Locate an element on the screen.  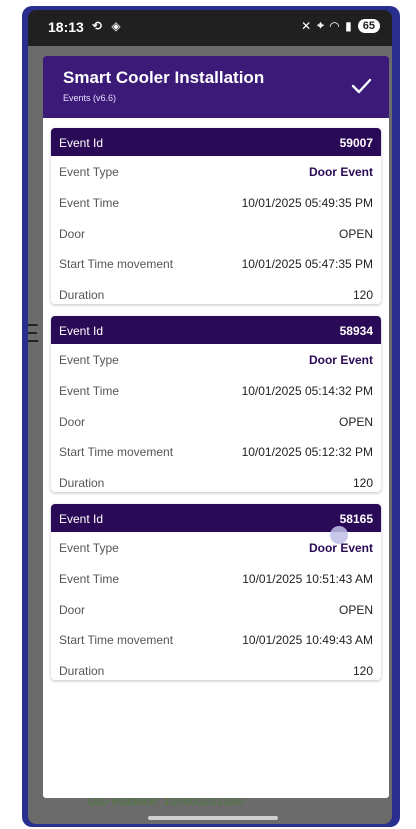
status-bar: 18:13 ⟲ ◈ ✕ ⌖ ◠ ▮ 65 is located at coordinates (210, 28).